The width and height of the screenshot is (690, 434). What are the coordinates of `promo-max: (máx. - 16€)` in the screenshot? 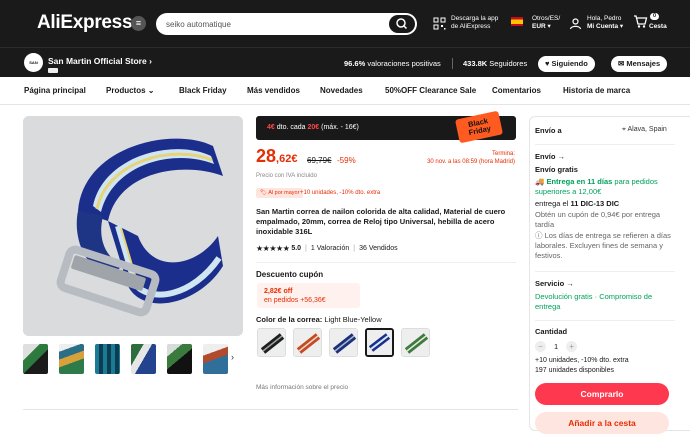 It's located at (339, 127).